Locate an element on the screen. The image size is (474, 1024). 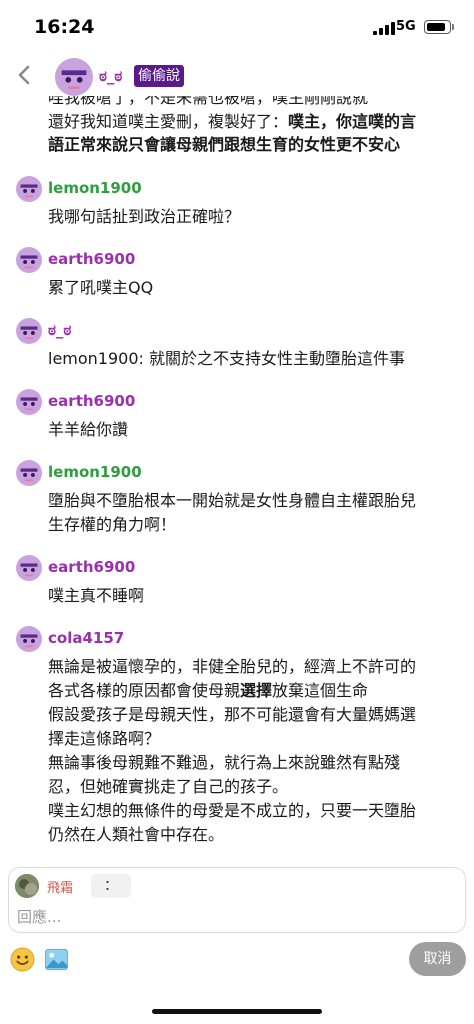
status-bar: 16:24 5G is located at coordinates (237, 28).